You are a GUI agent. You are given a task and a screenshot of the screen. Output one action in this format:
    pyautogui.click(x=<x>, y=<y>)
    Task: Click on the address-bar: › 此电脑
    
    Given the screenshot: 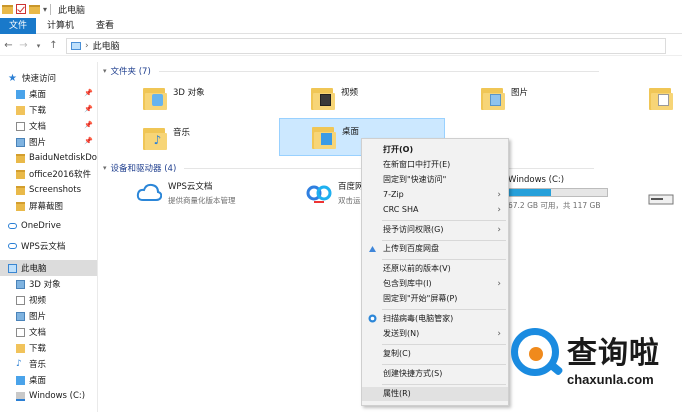 What is the action you would take?
    pyautogui.click(x=366, y=45)
    